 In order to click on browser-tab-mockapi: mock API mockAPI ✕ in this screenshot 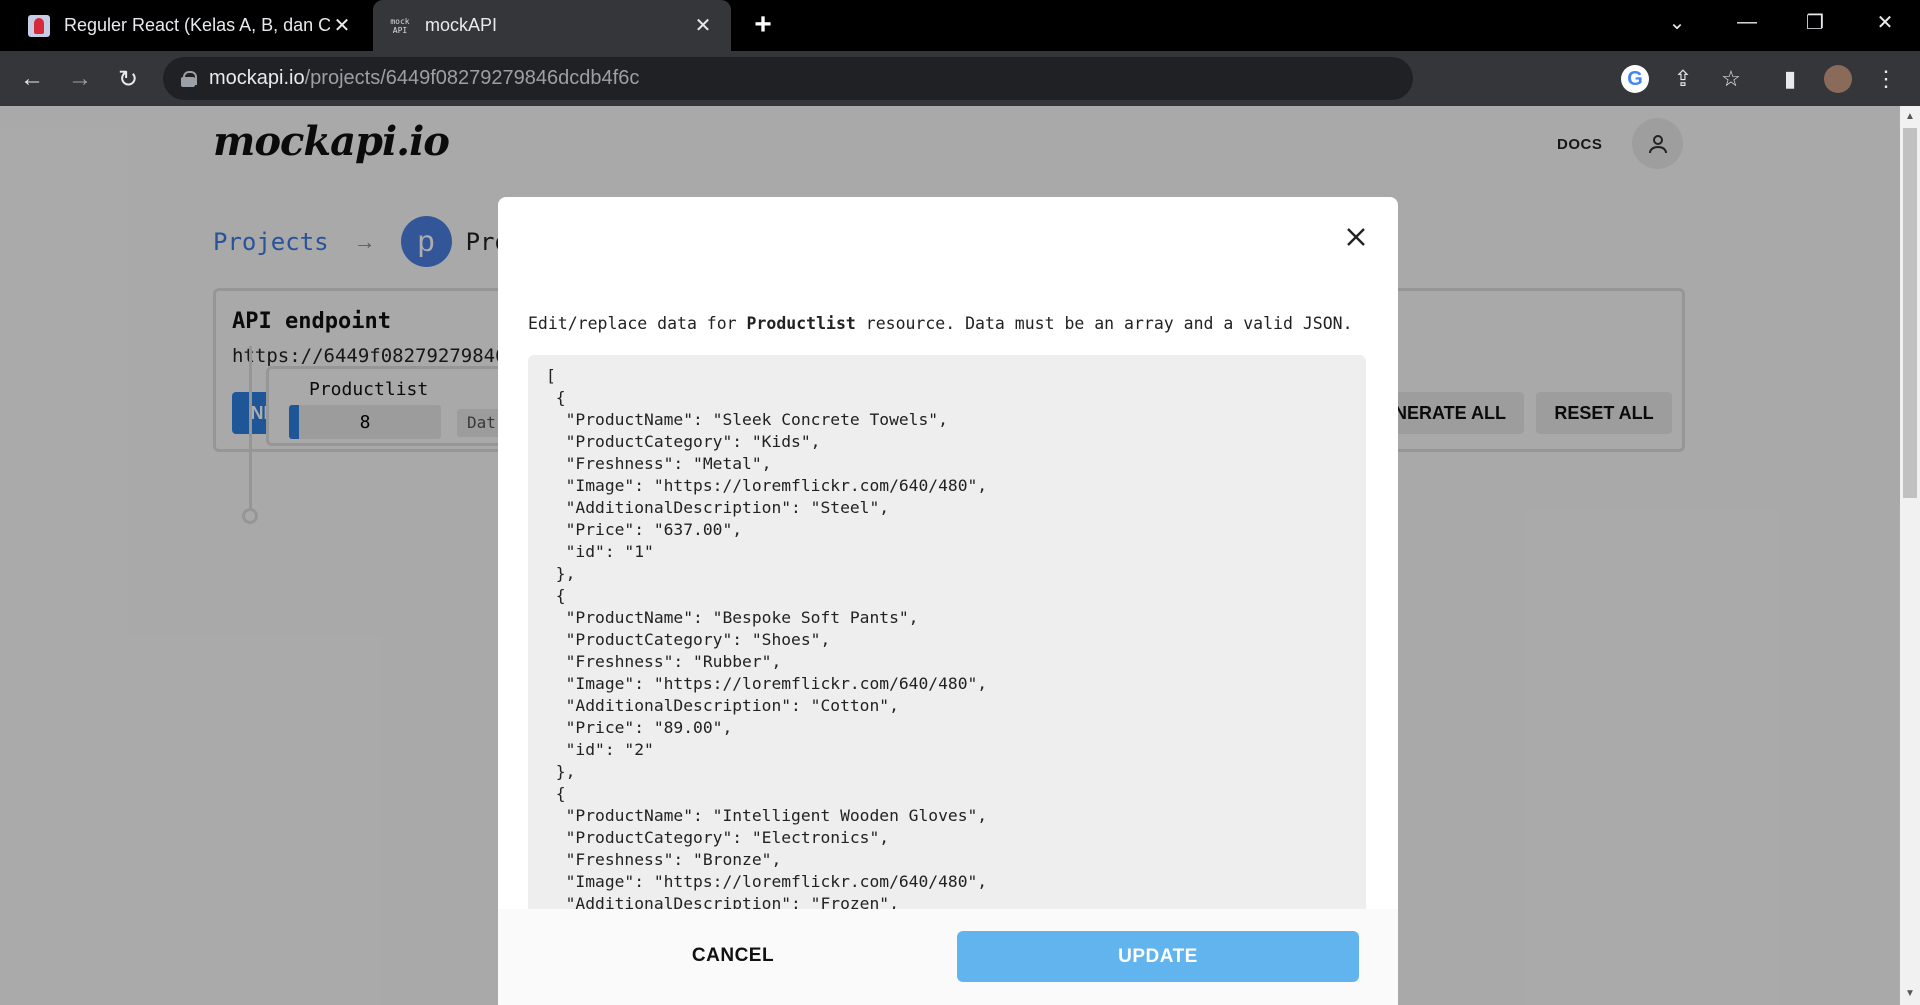, I will do `click(552, 25)`.